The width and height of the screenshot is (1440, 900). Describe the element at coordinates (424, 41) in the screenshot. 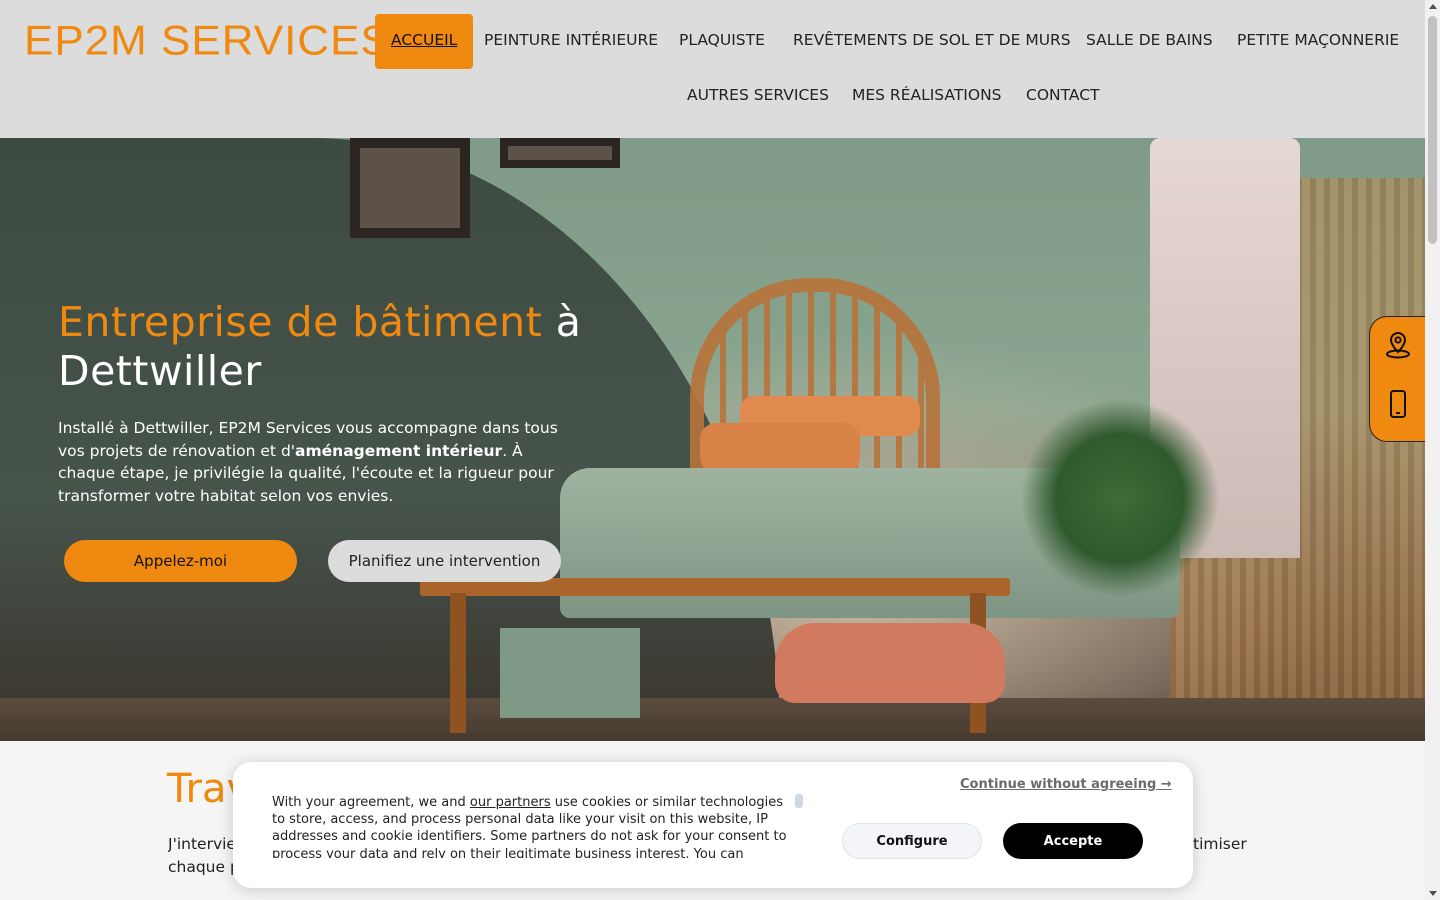

I see `nav-item-accueil: ACCUEIL` at that location.